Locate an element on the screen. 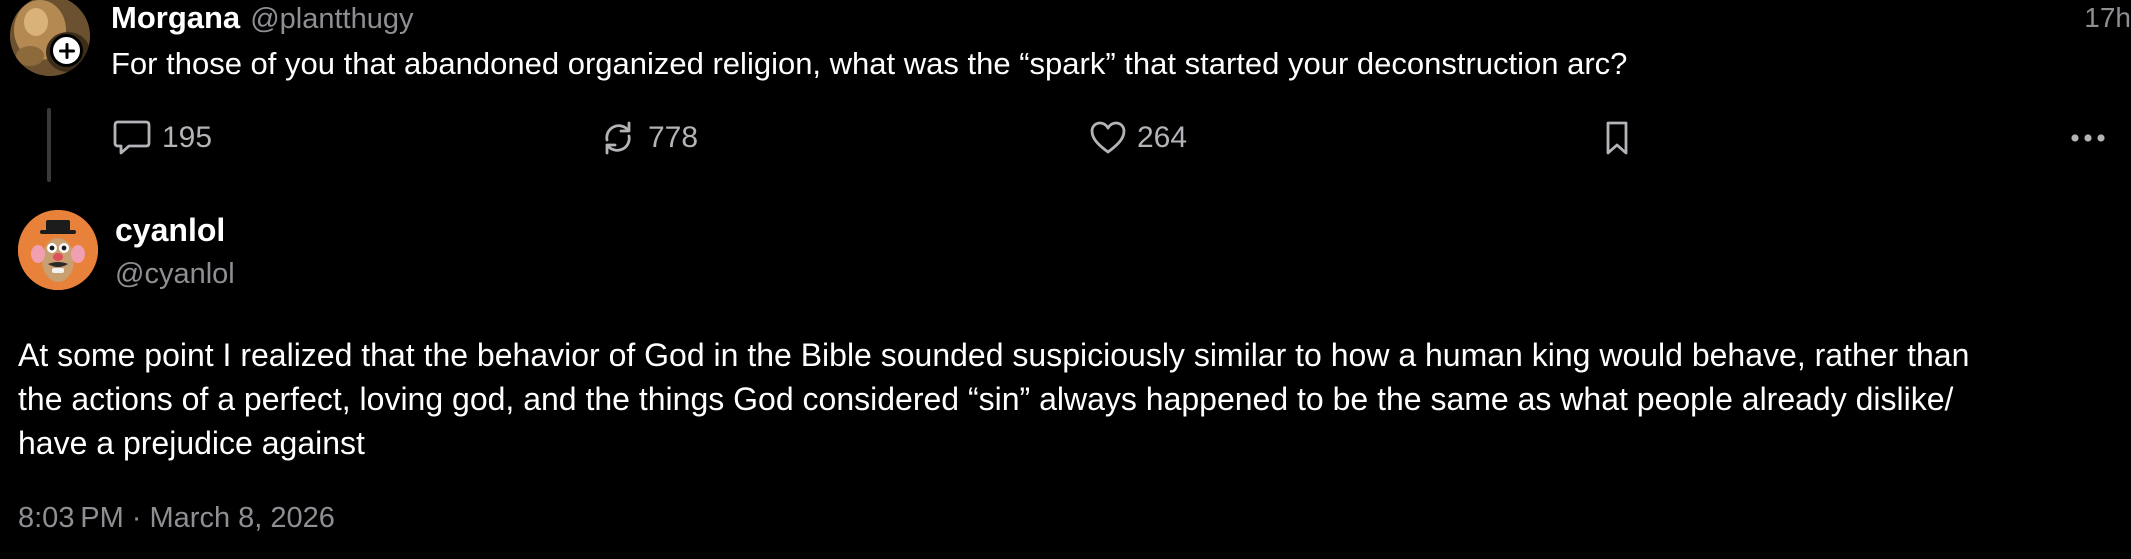 The height and width of the screenshot is (559, 2131). speech-bubble-icon is located at coordinates (132, 137).